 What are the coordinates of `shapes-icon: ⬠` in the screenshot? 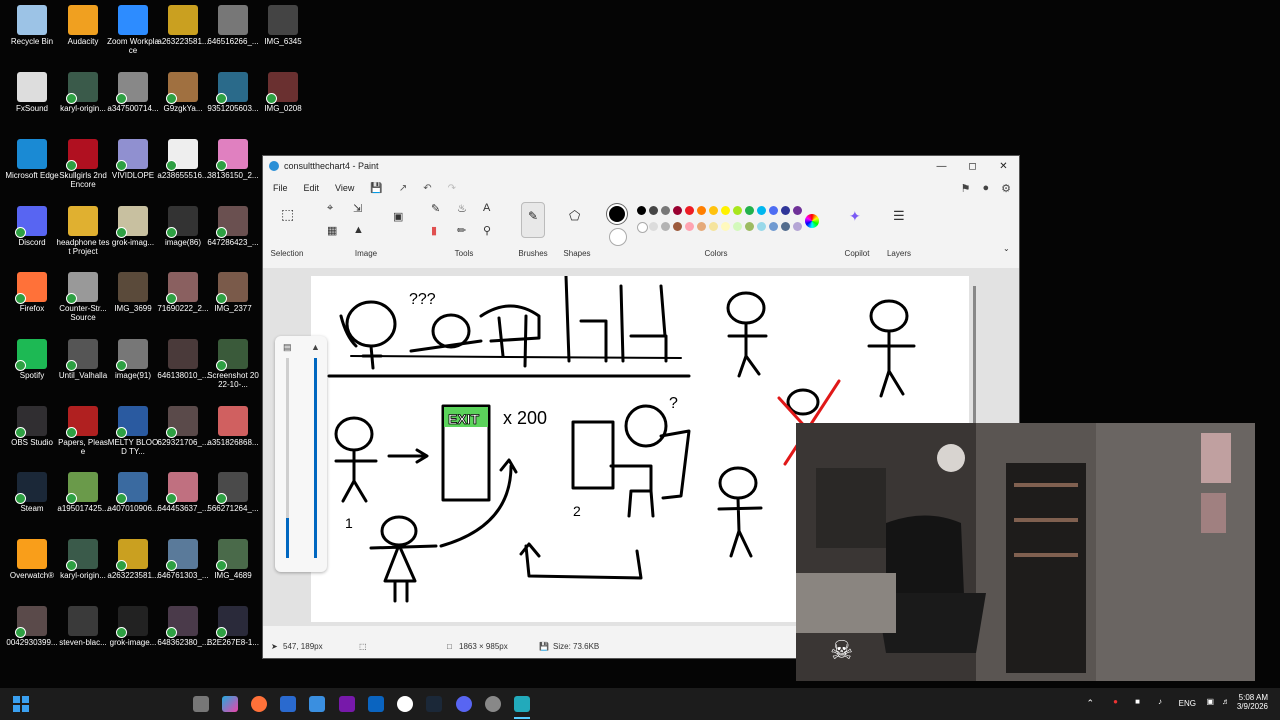 It's located at (574, 216).